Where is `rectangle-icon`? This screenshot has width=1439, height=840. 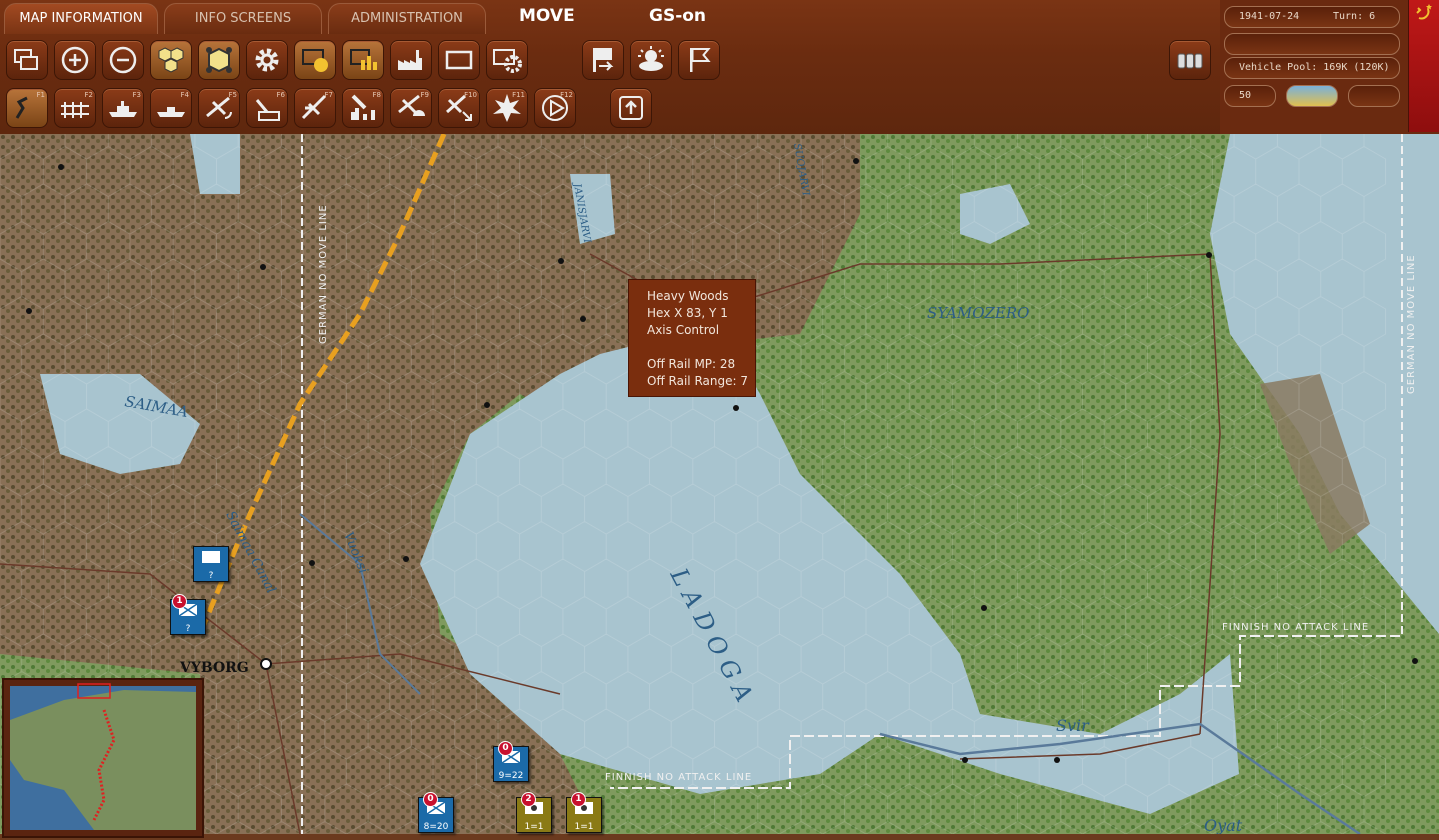
rectangle-icon is located at coordinates (459, 60).